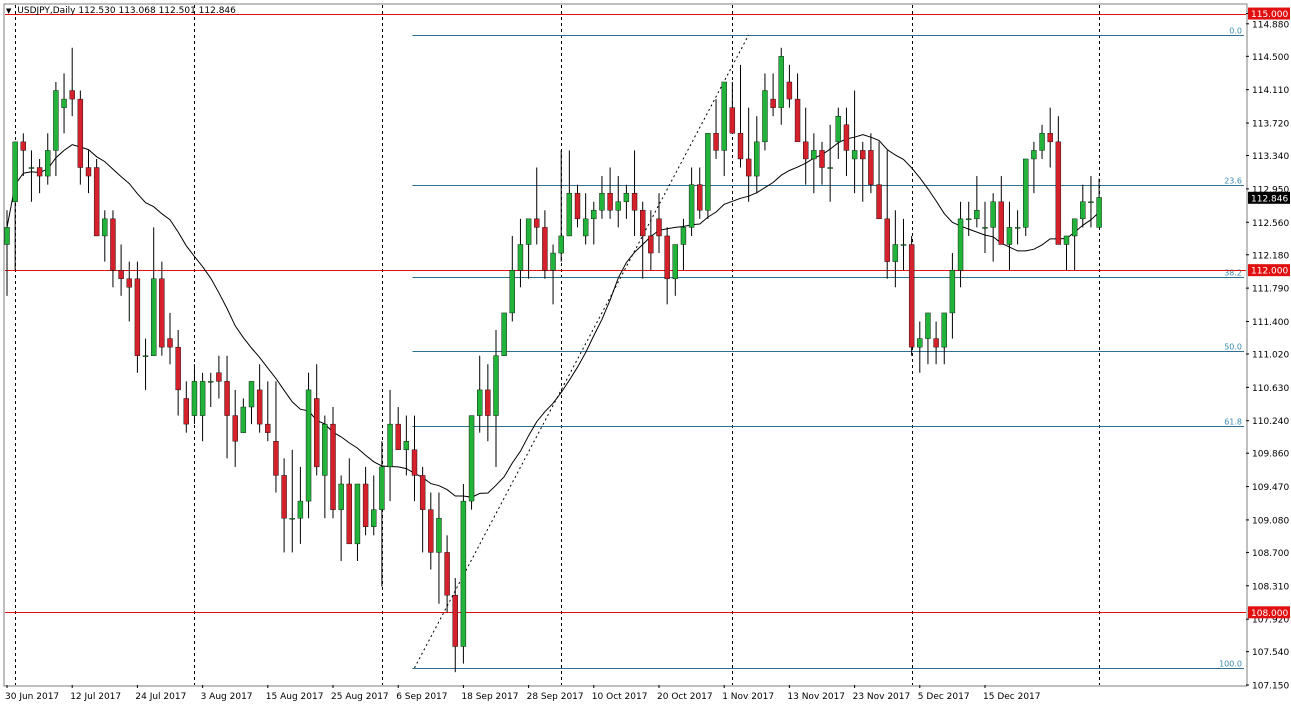 The image size is (1291, 714). I want to click on y-tick-label: 113.340, so click(1270, 157).